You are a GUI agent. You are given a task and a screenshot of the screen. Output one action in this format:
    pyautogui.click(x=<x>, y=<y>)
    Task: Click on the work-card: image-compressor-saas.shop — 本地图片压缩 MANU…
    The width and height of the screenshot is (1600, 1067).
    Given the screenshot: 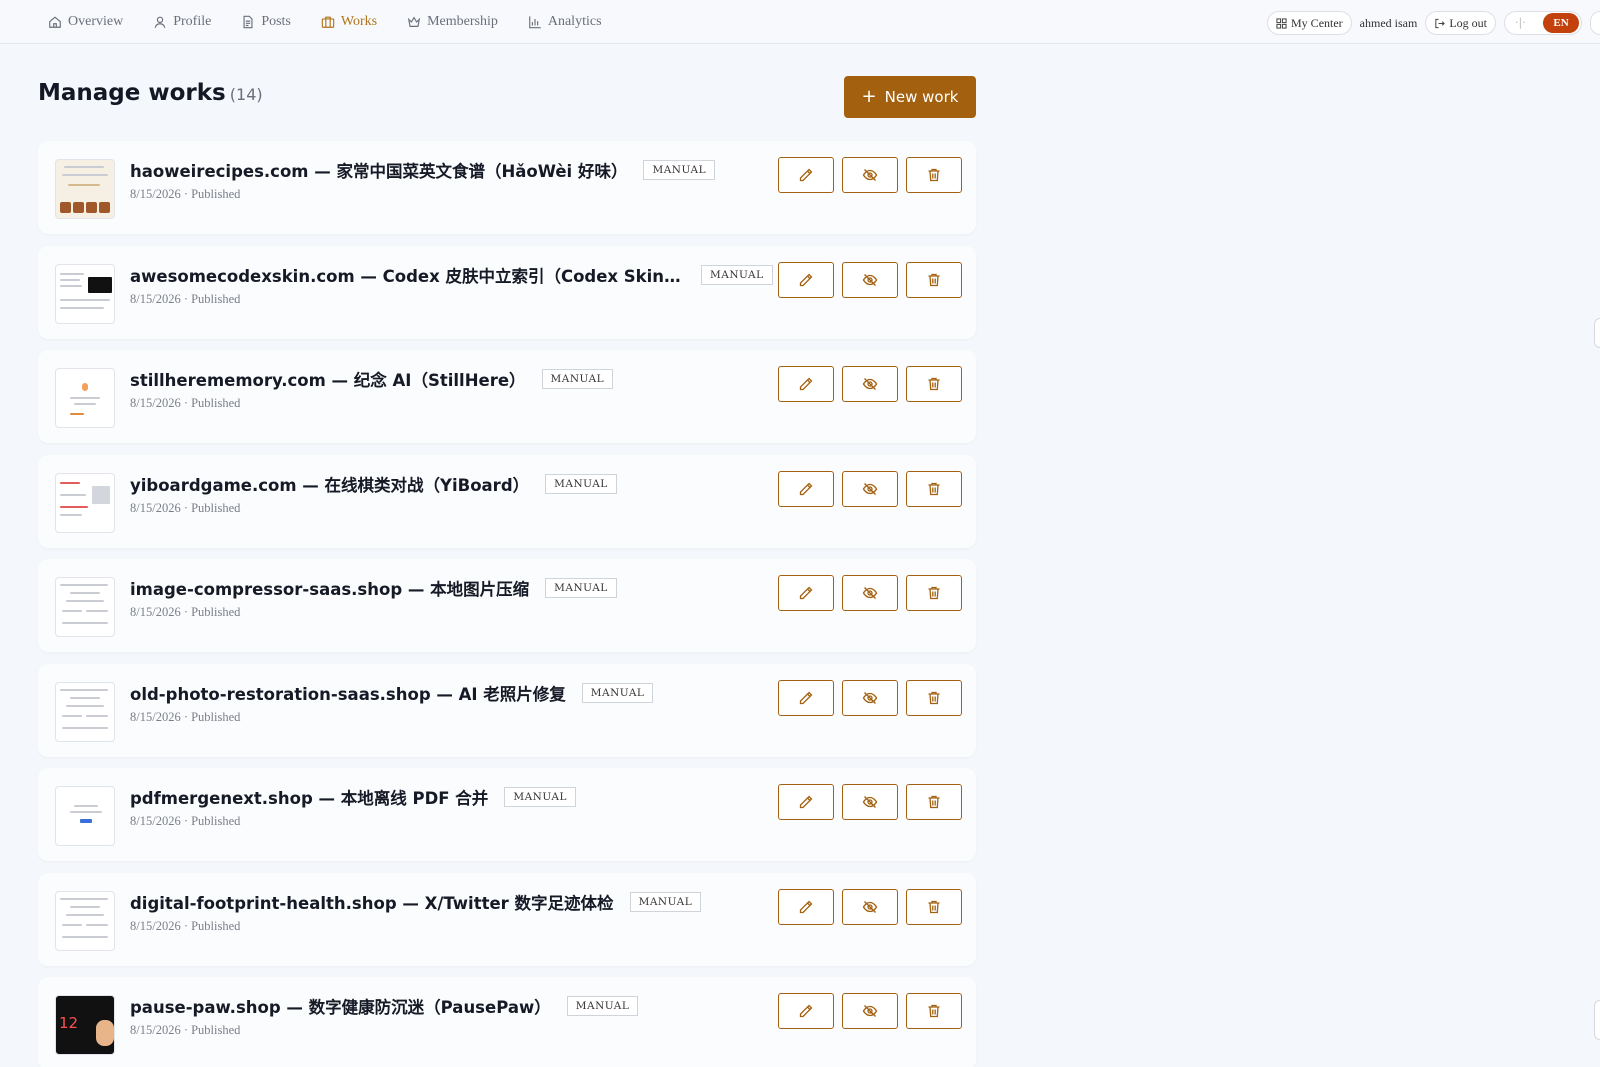 What is the action you would take?
    pyautogui.click(x=507, y=605)
    